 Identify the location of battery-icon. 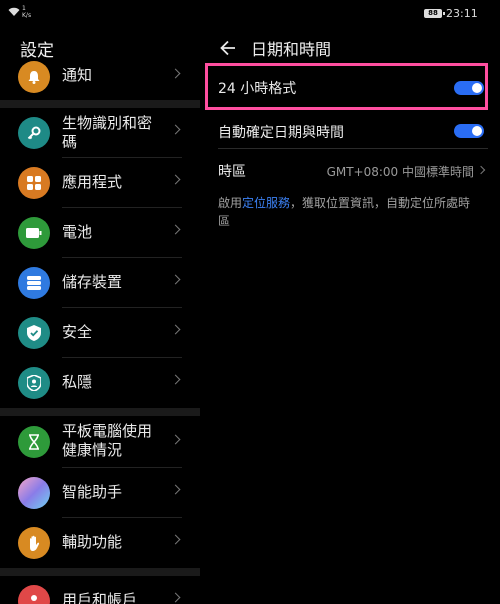
(34, 233).